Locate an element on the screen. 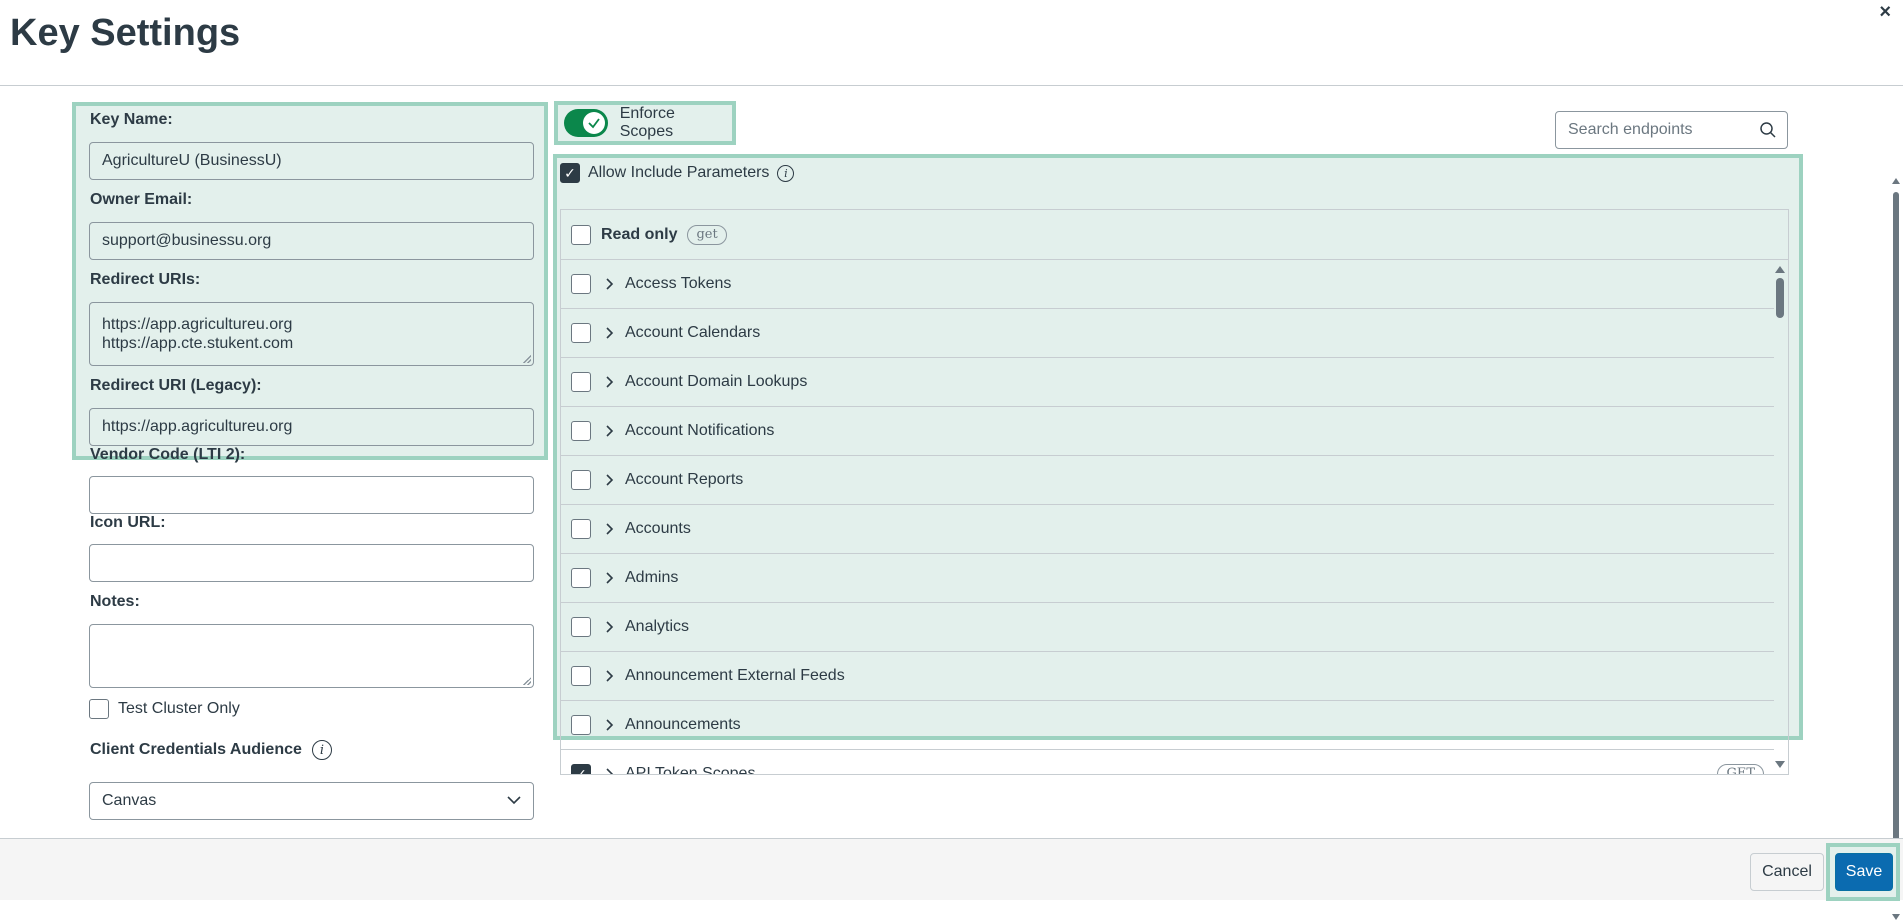 The width and height of the screenshot is (1903, 924). modal-footer: Cancel Save is located at coordinates (951, 869).